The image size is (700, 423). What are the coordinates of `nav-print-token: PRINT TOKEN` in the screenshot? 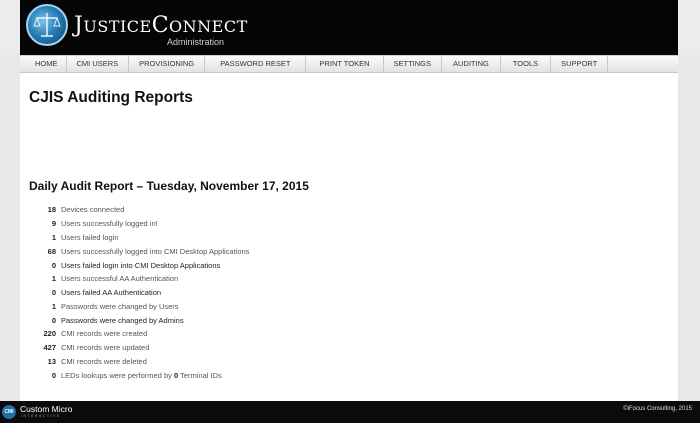 It's located at (345, 64).